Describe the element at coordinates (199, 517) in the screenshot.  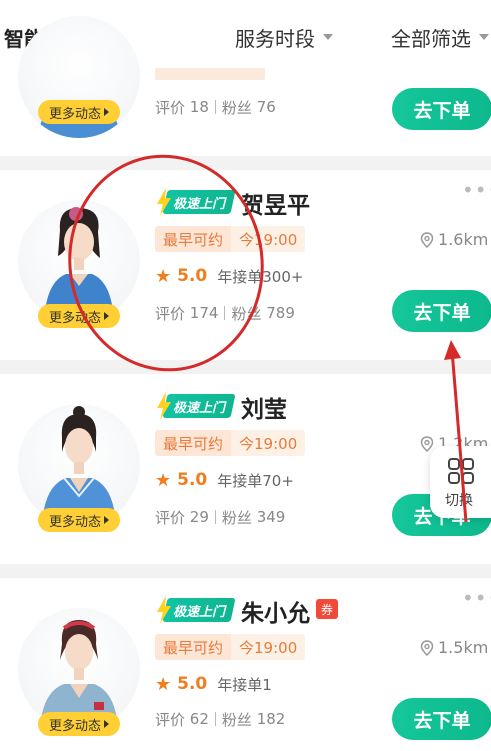
I see `rating-count: 29` at that location.